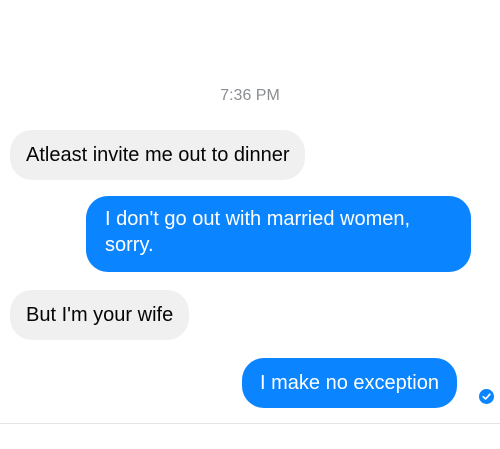 This screenshot has width=500, height=449. What do you see at coordinates (250, 423) in the screenshot?
I see `composer-divider` at bounding box center [250, 423].